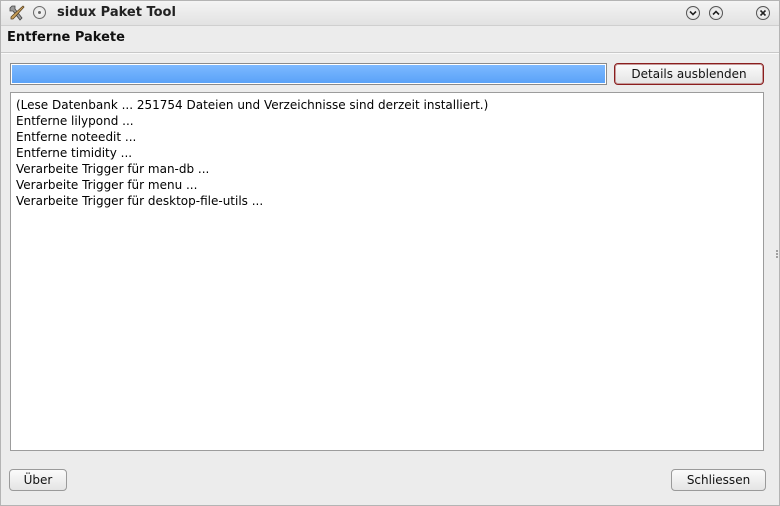  Describe the element at coordinates (116, 12) in the screenshot. I see `window-title: sidux Paket Tool` at that location.